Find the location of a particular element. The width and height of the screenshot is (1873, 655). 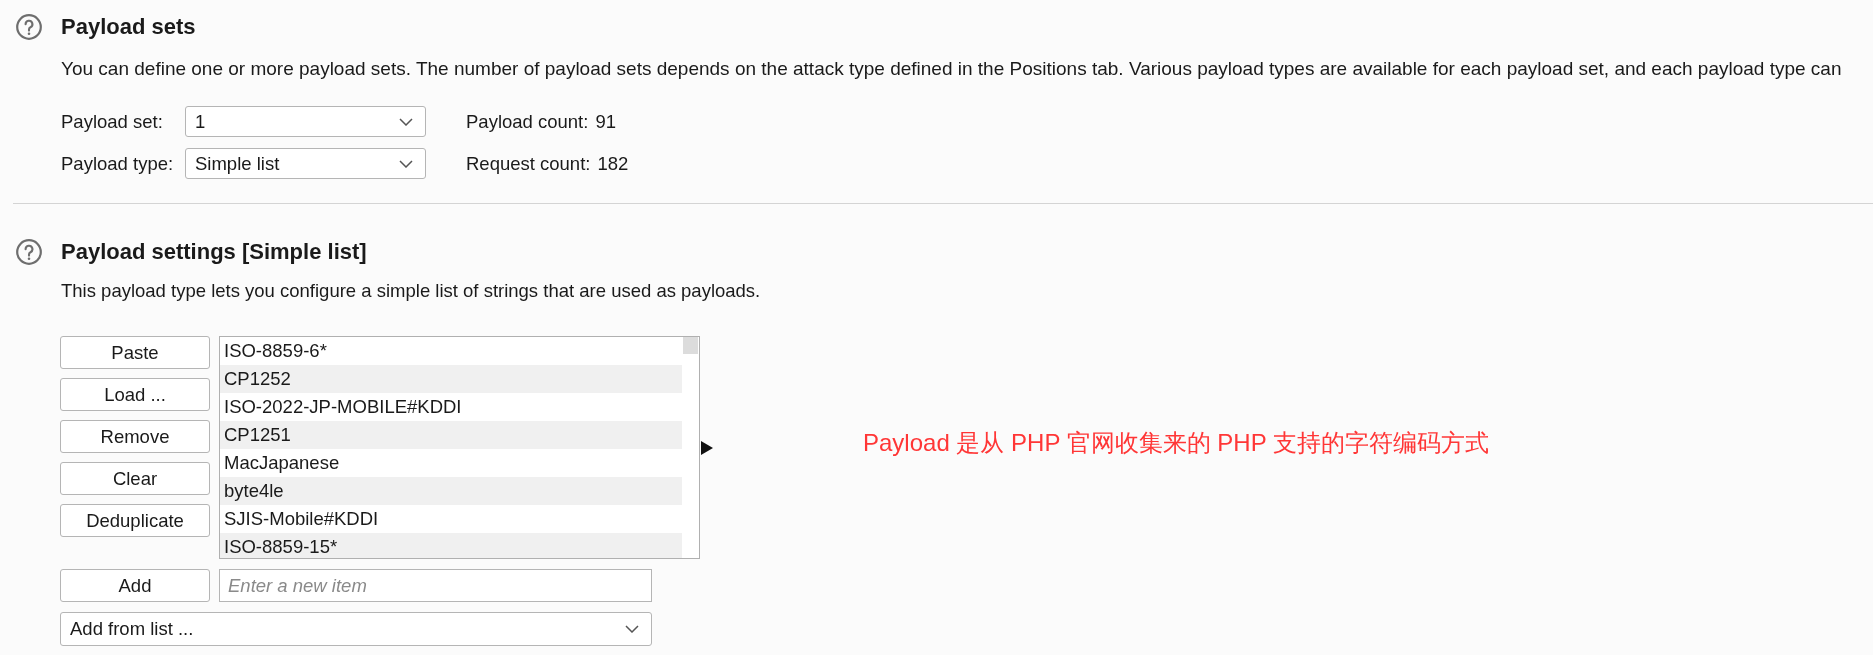

list-item: SJIS-Mobile#KDDI is located at coordinates (451, 519).